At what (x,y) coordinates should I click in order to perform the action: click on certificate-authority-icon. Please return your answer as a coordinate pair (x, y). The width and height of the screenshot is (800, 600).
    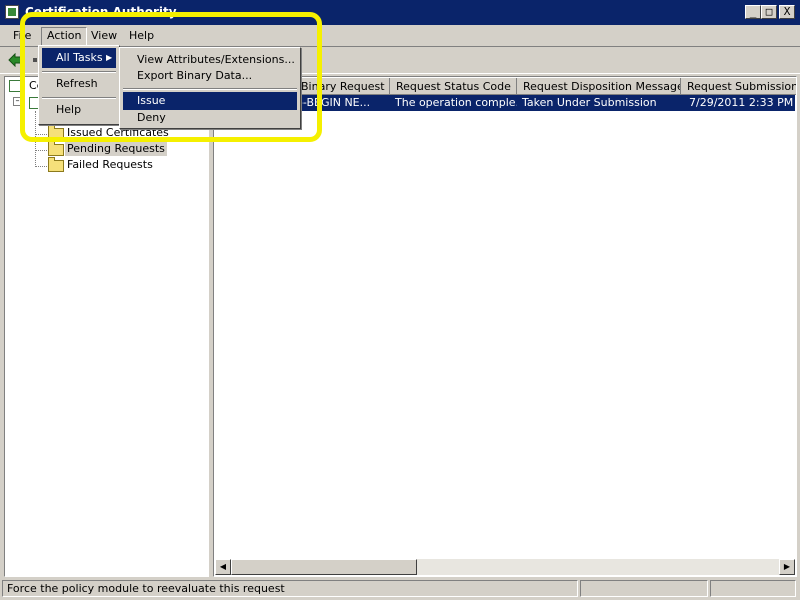
    Looking at the image, I should click on (12, 12).